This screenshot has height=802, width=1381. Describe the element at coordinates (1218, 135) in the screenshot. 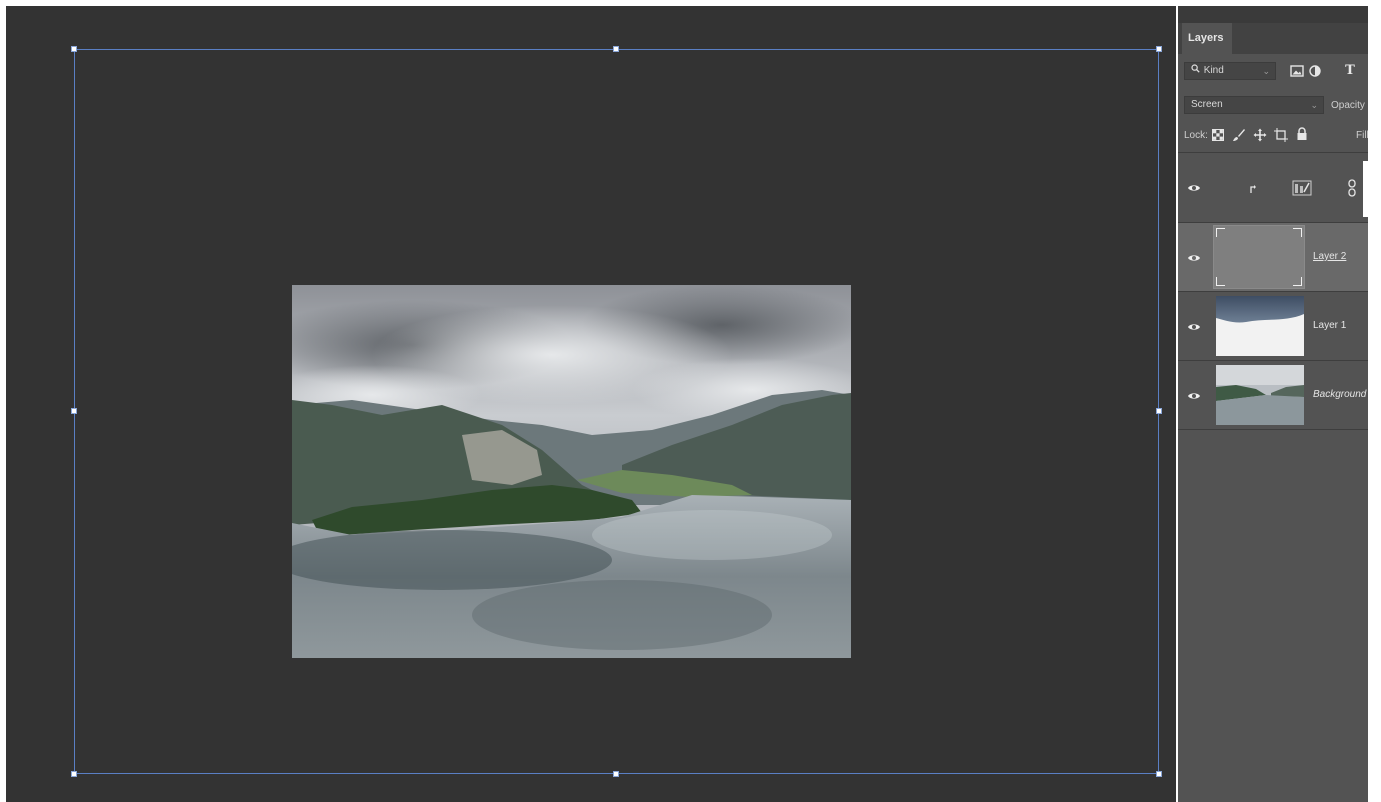

I see `lock-transparent-icon` at that location.